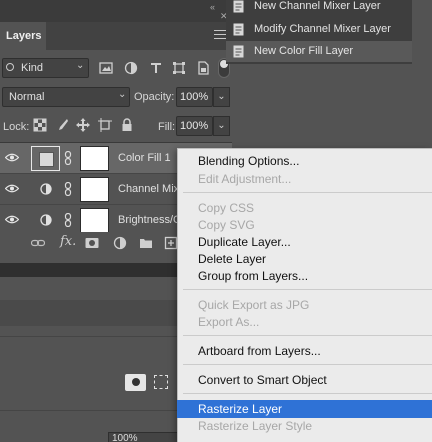  I want to click on menu-item-copy-svg: Copy SVG, so click(226, 225).